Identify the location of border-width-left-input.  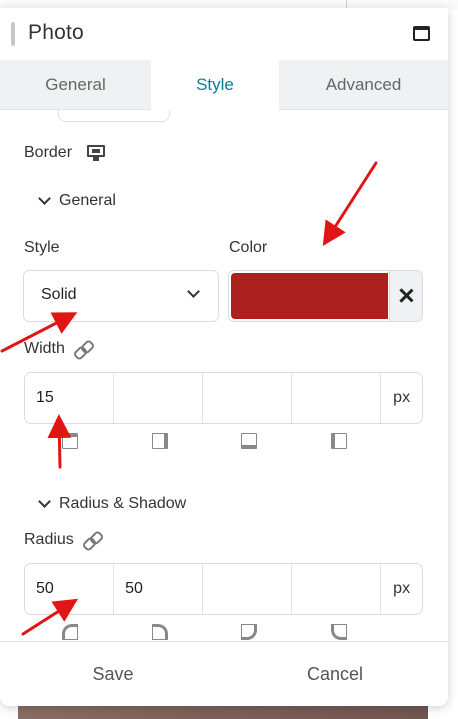
(337, 398).